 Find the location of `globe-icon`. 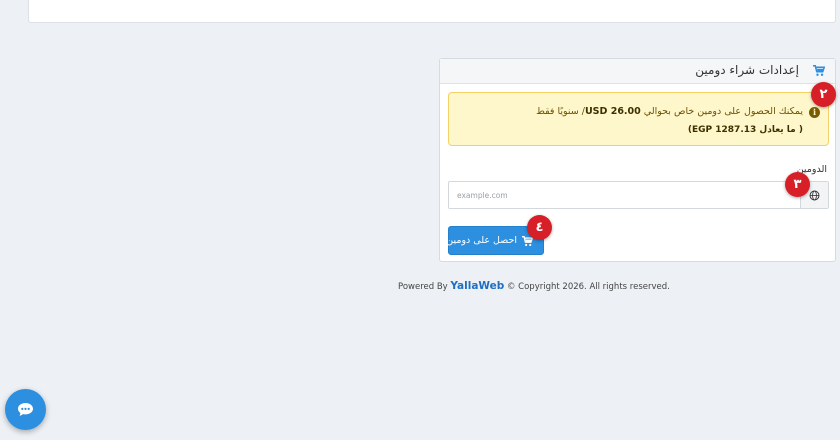

globe-icon is located at coordinates (814, 195).